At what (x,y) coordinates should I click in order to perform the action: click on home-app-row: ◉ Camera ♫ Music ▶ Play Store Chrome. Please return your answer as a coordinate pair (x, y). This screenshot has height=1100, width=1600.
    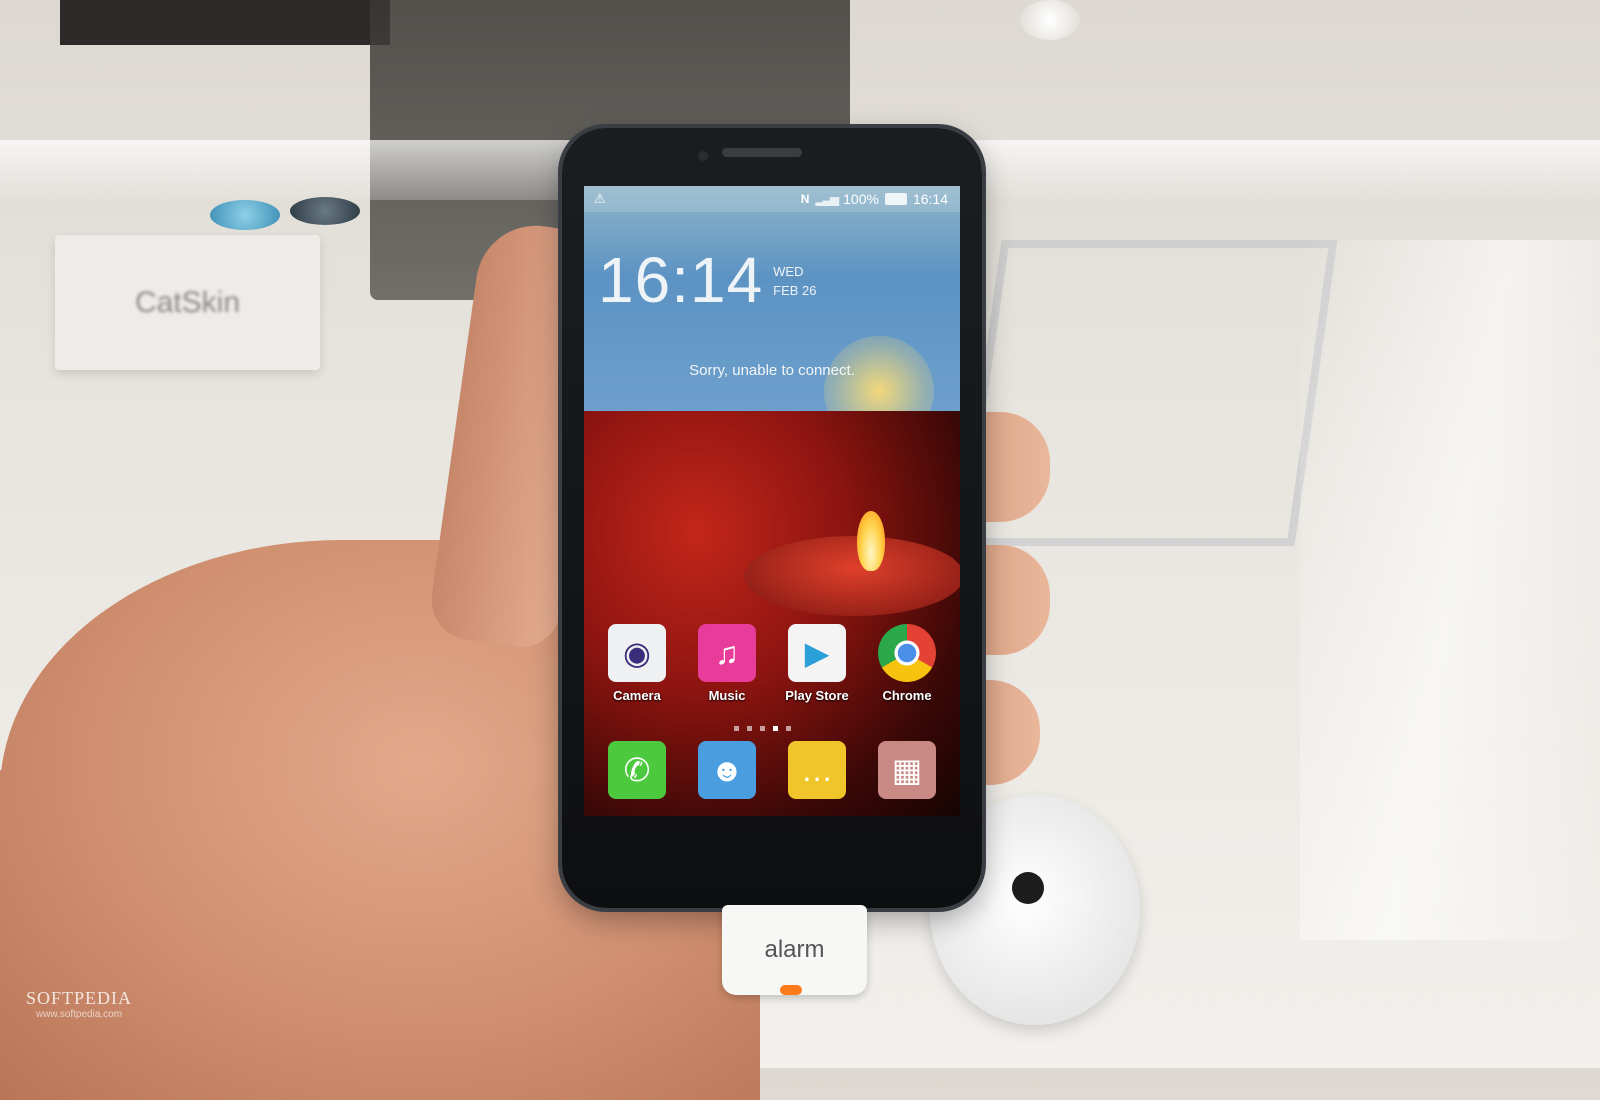
    Looking at the image, I should click on (772, 663).